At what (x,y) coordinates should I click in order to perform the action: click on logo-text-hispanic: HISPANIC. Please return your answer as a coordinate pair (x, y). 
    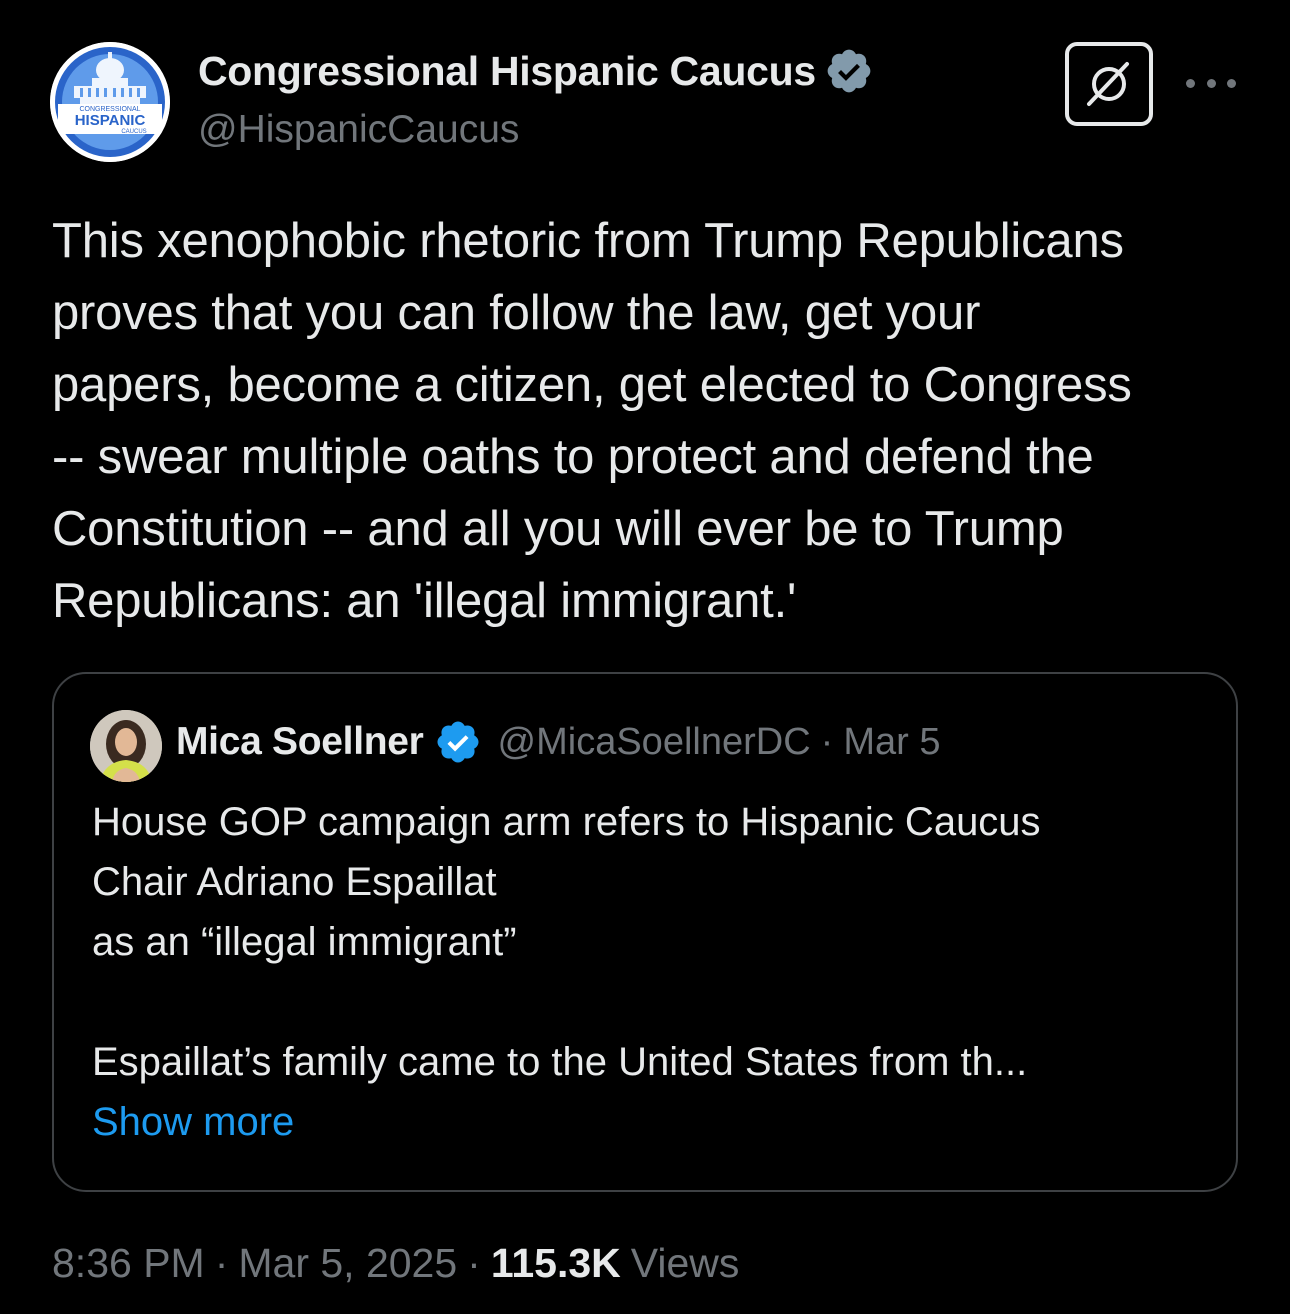
    Looking at the image, I should click on (110, 120).